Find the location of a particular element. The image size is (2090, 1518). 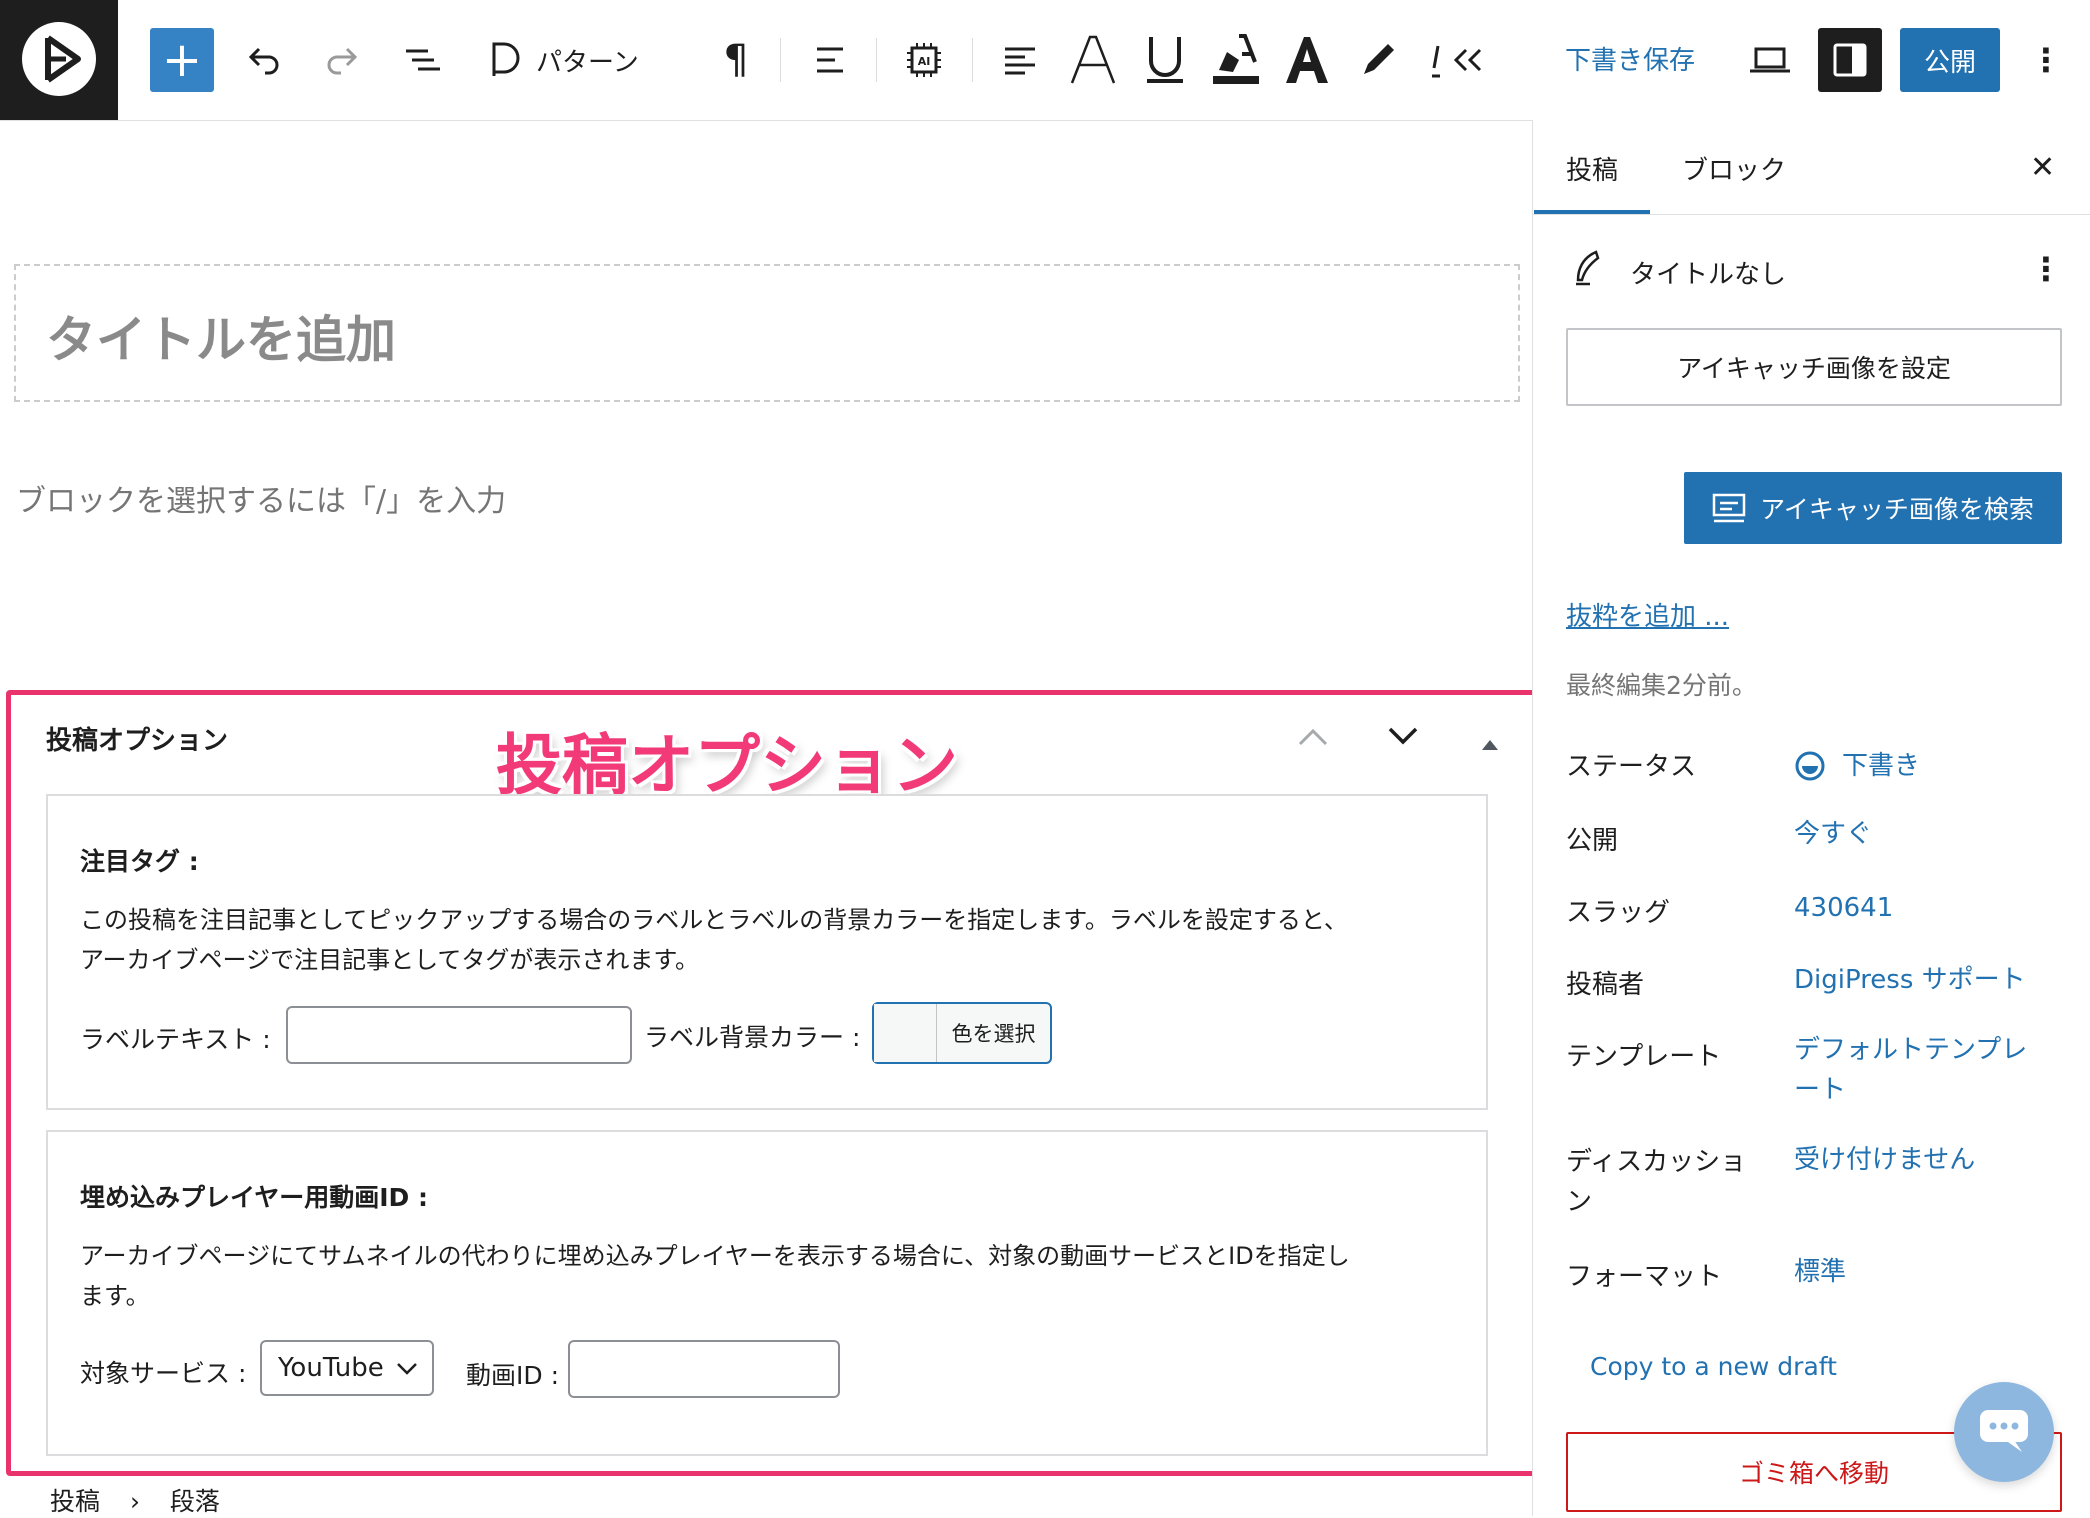

status-value: 下書き is located at coordinates (1881, 766).